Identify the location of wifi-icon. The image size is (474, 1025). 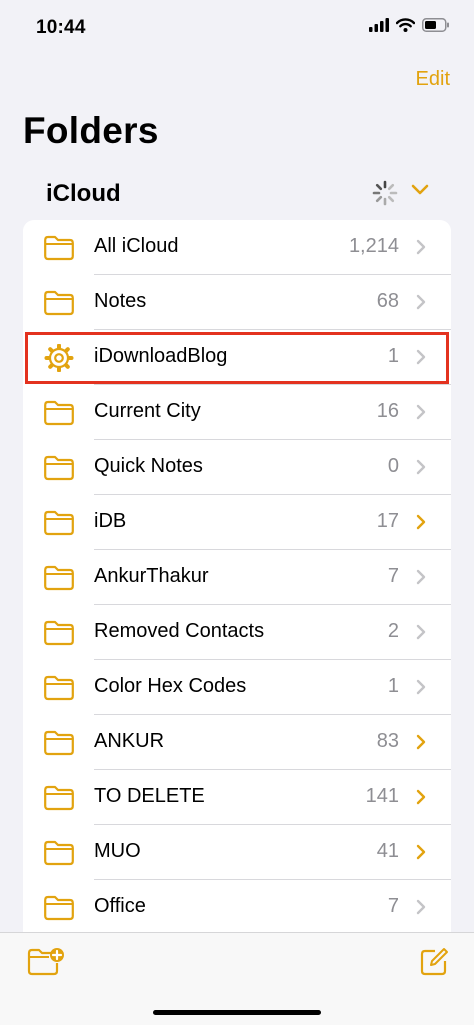
(405, 25).